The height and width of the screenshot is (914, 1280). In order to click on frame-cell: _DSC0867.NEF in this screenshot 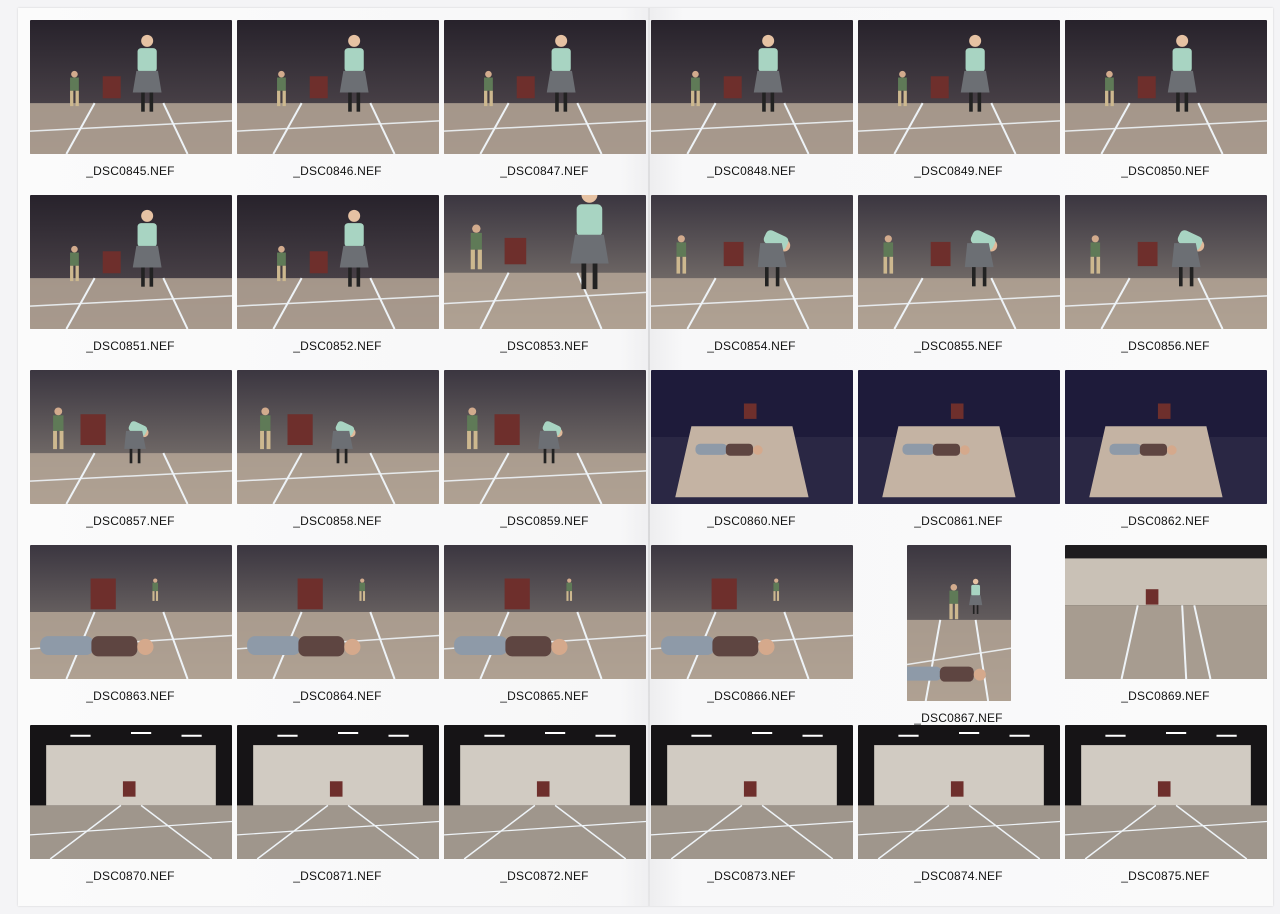, I will do `click(958, 635)`.